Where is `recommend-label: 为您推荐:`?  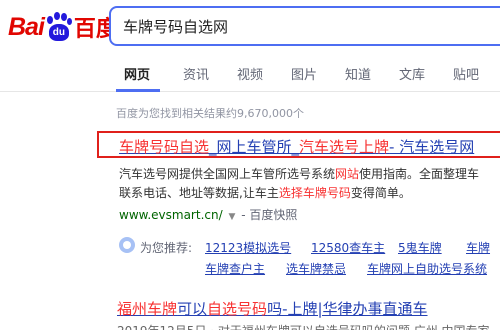 recommend-label: 为您推荐: is located at coordinates (166, 248).